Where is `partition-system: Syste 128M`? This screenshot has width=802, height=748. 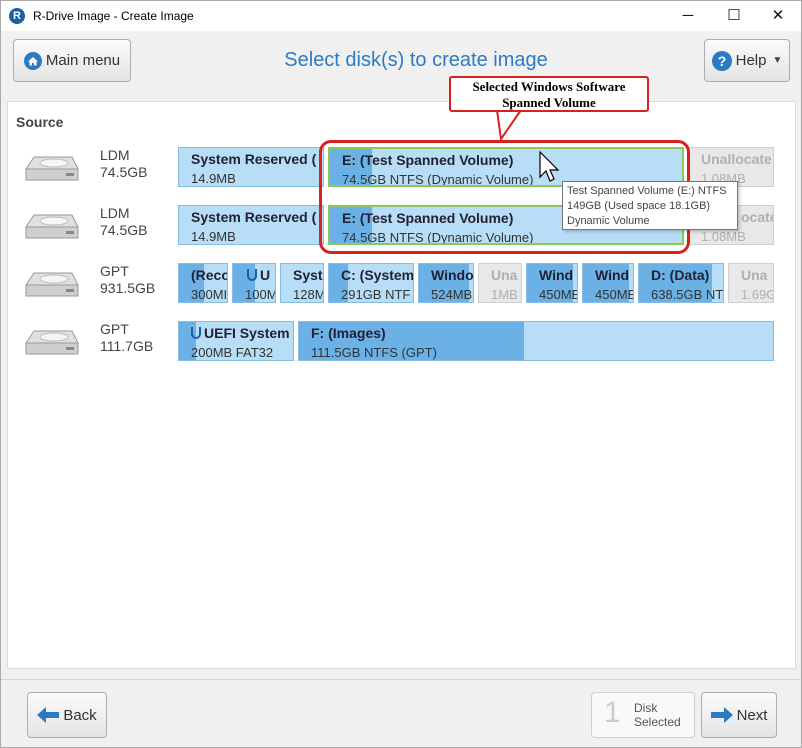
partition-system: Syste 128M is located at coordinates (302, 283).